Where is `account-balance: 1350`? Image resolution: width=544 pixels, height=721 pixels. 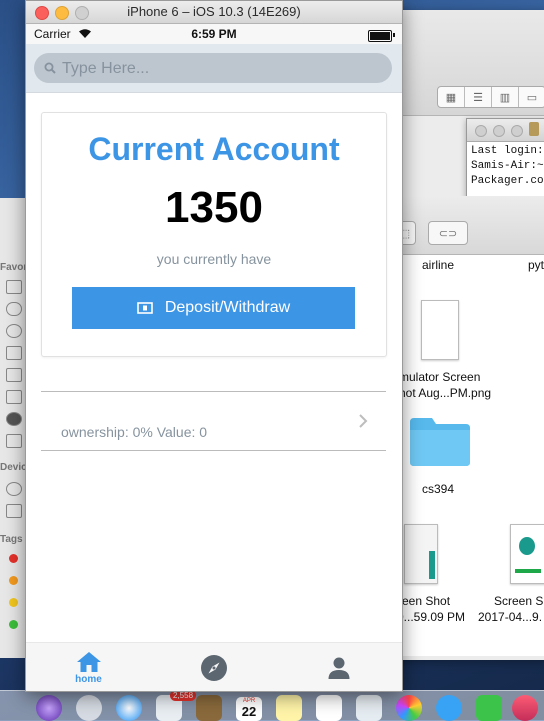 account-balance: 1350 is located at coordinates (214, 207).